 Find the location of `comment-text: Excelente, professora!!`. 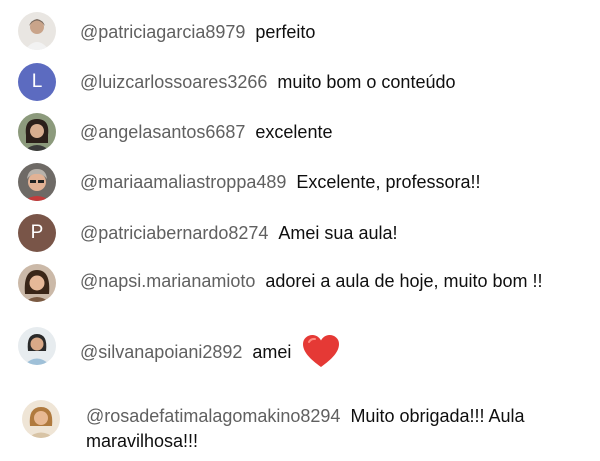

comment-text: Excelente, professora!! is located at coordinates (388, 182).